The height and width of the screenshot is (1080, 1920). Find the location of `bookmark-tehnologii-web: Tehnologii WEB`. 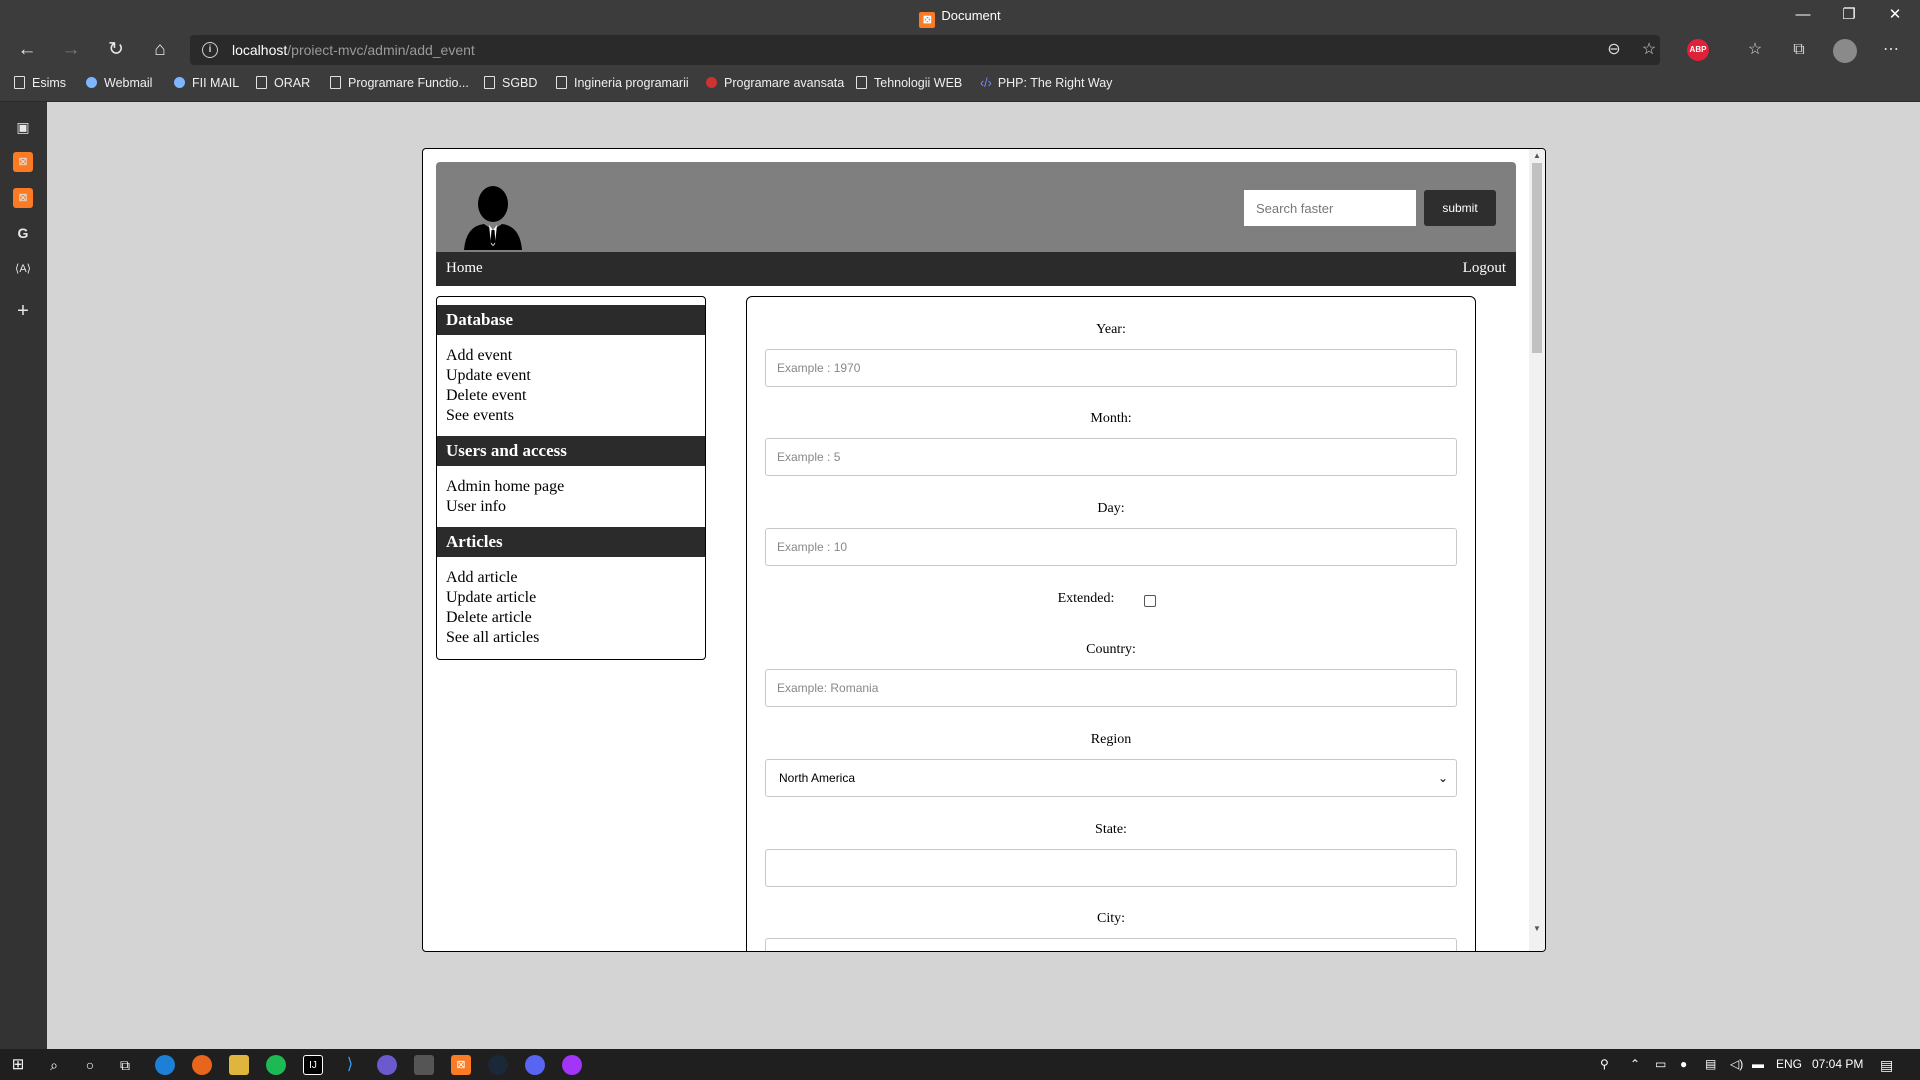

bookmark-tehnologii-web: Tehnologii WEB is located at coordinates (909, 83).